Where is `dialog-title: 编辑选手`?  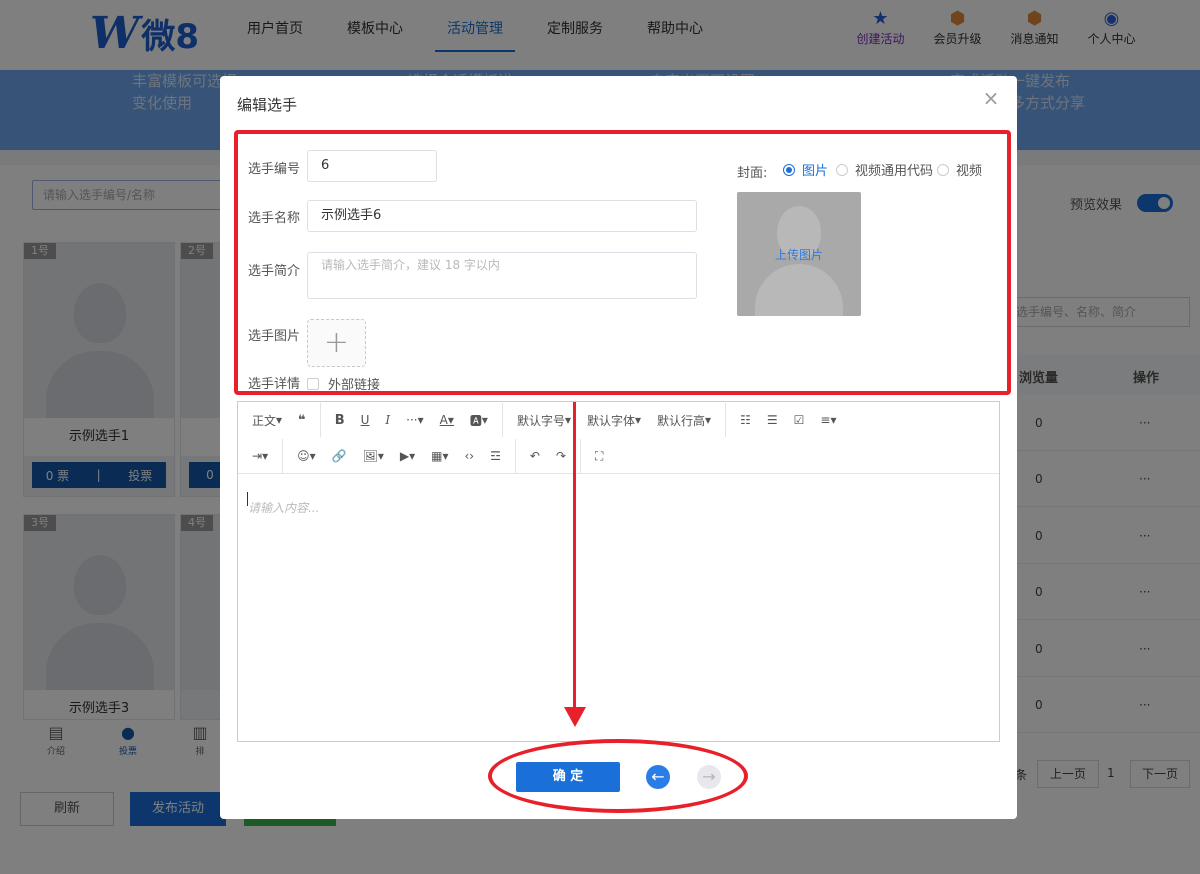
dialog-title: 编辑选手 is located at coordinates (267, 105).